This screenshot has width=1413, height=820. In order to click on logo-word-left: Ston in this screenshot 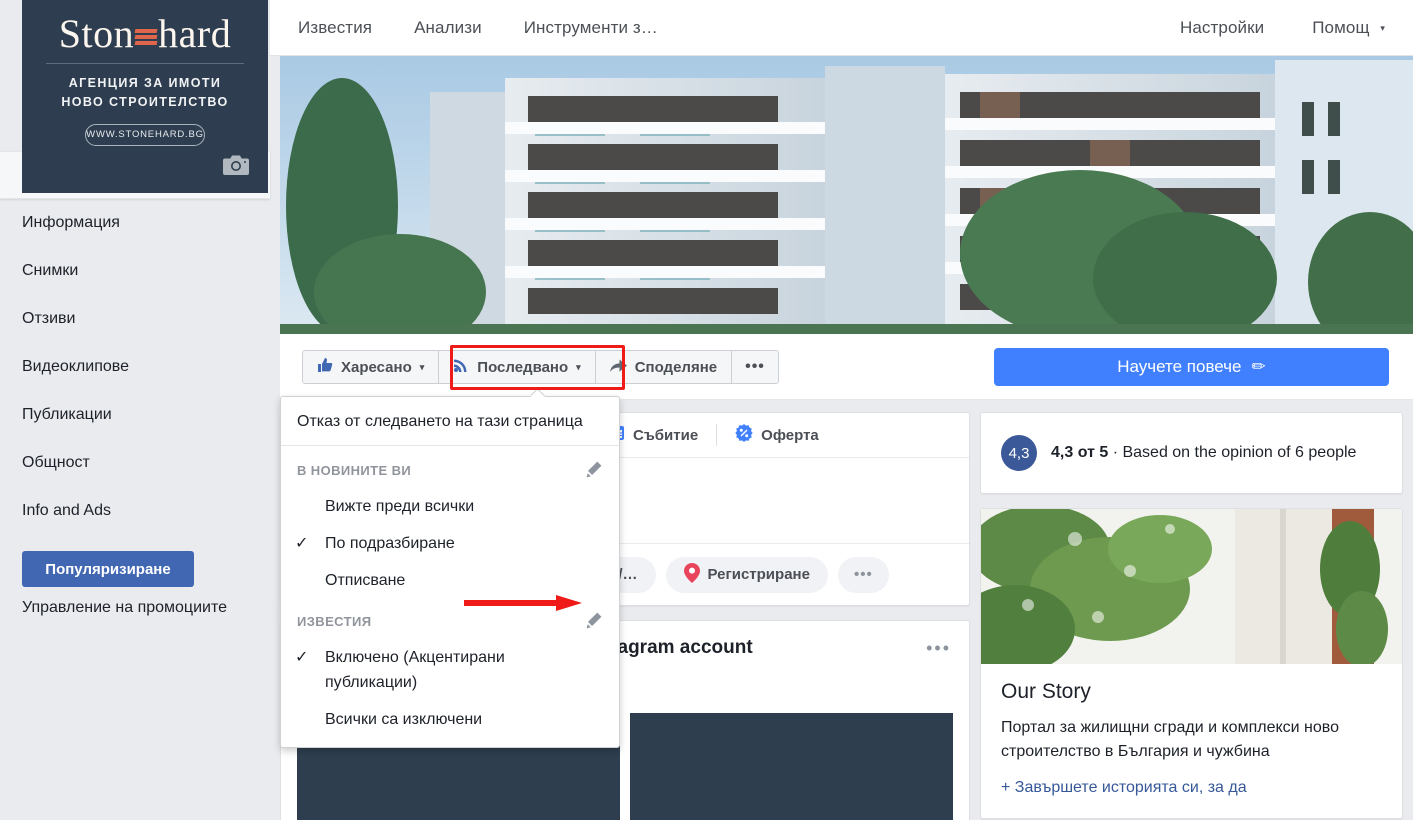, I will do `click(96, 33)`.